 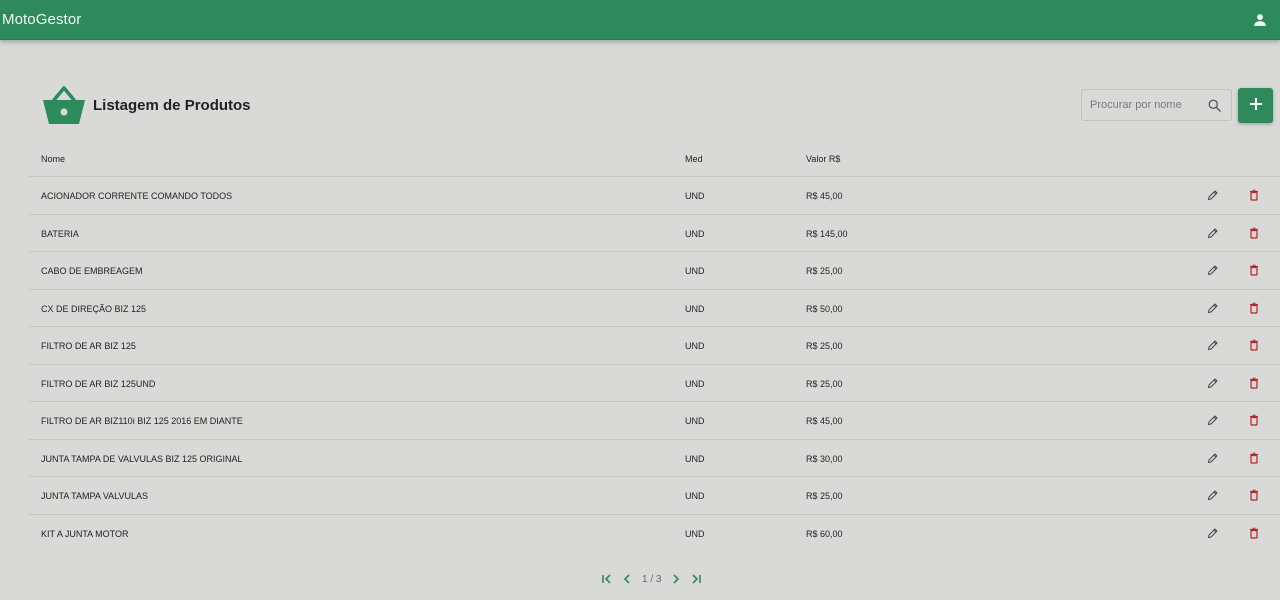 I want to click on cell-nome: BATERIA, so click(x=60, y=233).